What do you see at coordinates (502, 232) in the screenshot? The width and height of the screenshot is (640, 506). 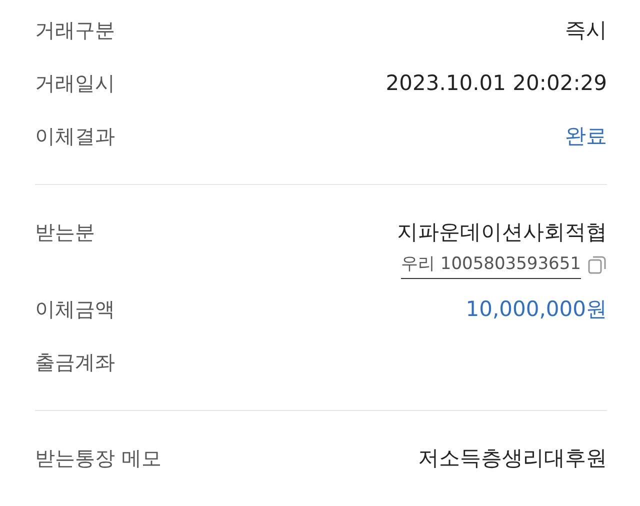 I see `field-value: 지파운데이션사회적협` at bounding box center [502, 232].